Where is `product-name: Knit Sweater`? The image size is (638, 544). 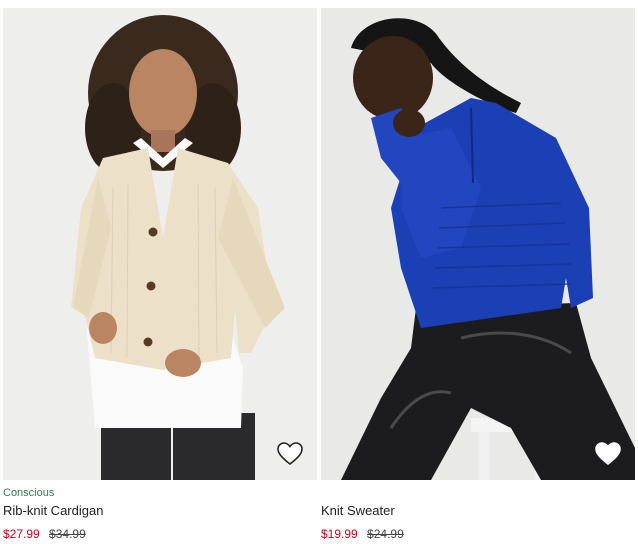
product-name: Knit Sweater is located at coordinates (478, 511).